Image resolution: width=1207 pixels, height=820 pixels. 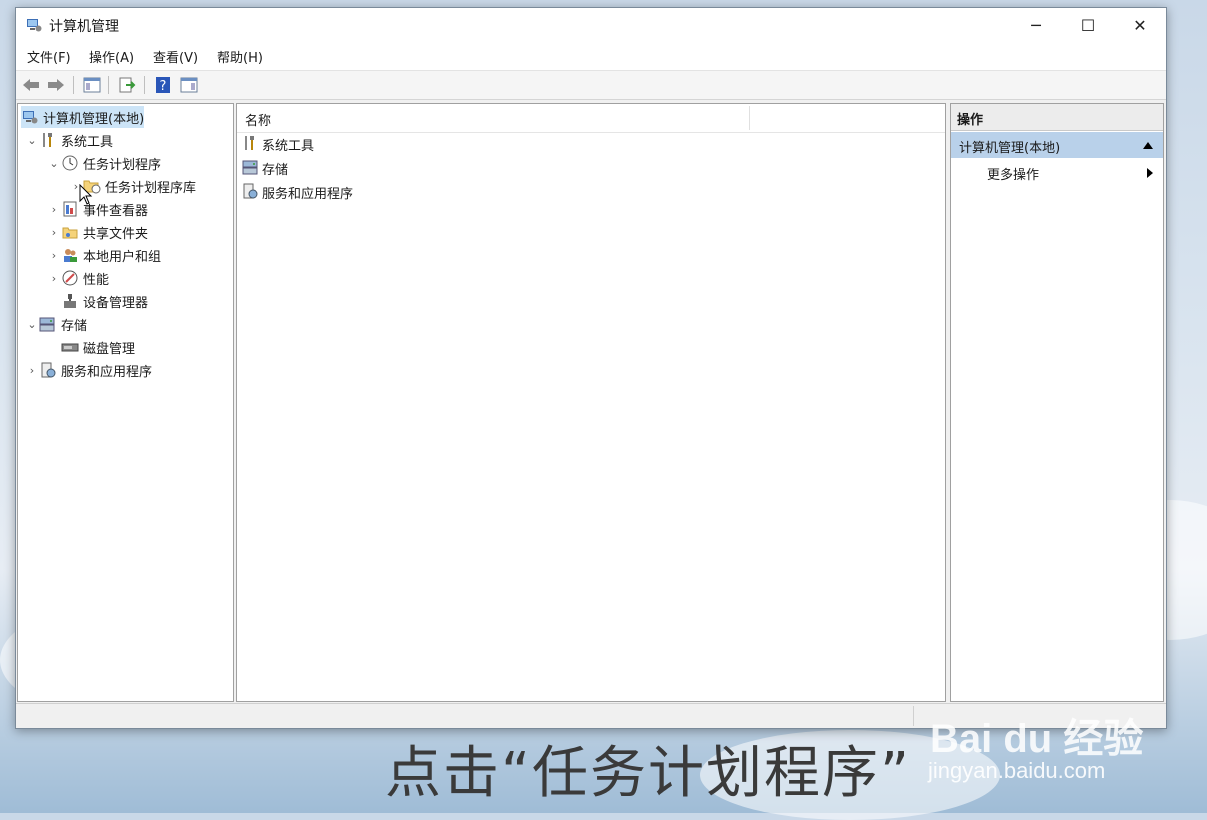 I want to click on menu-bar: 文件(F) 操作(A) 查看(V) 帮助(H), so click(x=591, y=56).